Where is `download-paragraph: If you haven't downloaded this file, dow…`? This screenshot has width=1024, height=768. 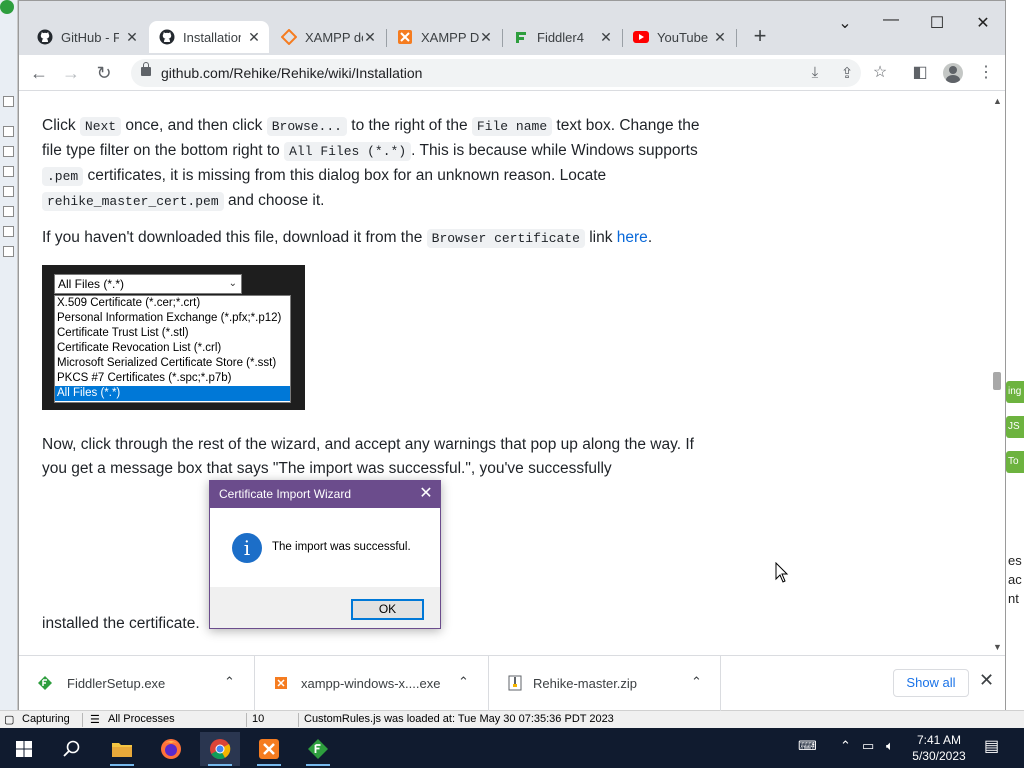
download-paragraph: If you haven't downloaded this file, dow… is located at coordinates (347, 238).